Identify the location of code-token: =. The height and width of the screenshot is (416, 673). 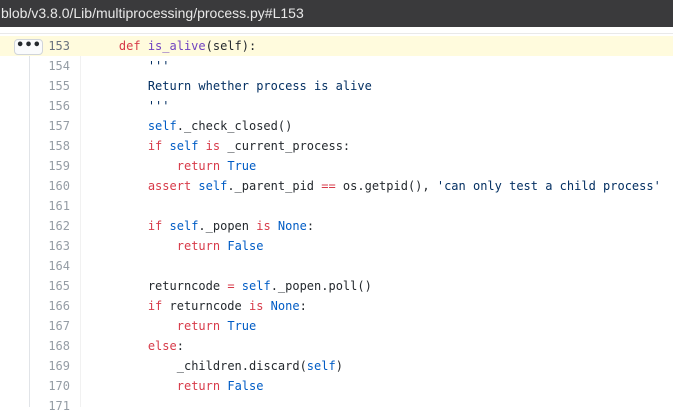
(231, 286).